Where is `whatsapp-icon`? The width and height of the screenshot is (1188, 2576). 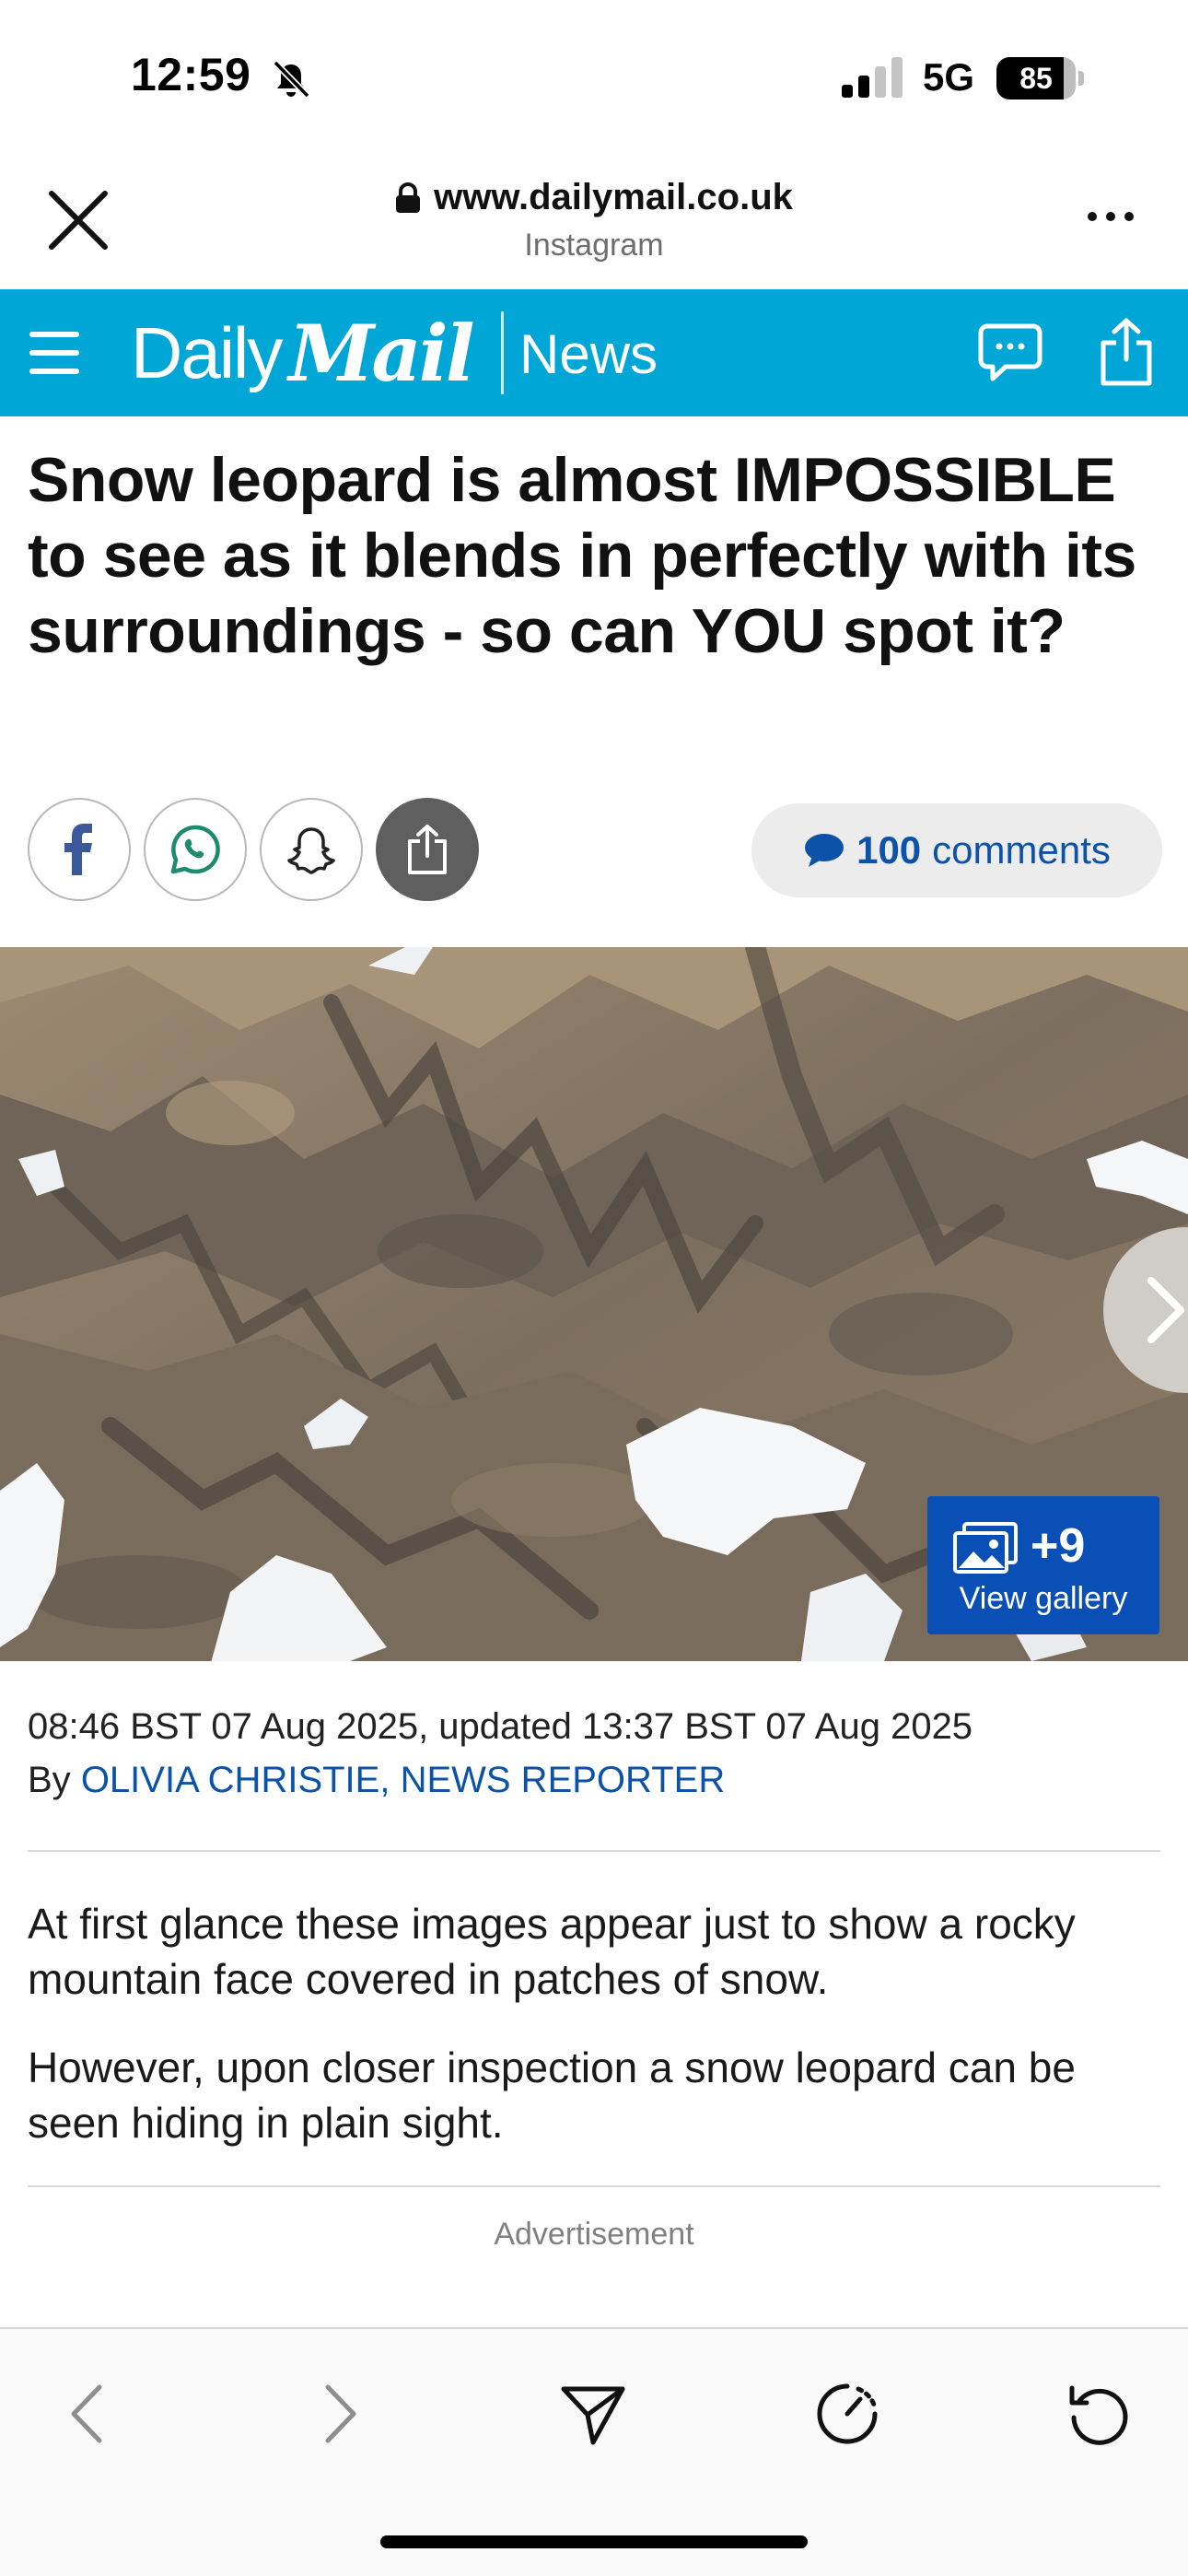 whatsapp-icon is located at coordinates (195, 849).